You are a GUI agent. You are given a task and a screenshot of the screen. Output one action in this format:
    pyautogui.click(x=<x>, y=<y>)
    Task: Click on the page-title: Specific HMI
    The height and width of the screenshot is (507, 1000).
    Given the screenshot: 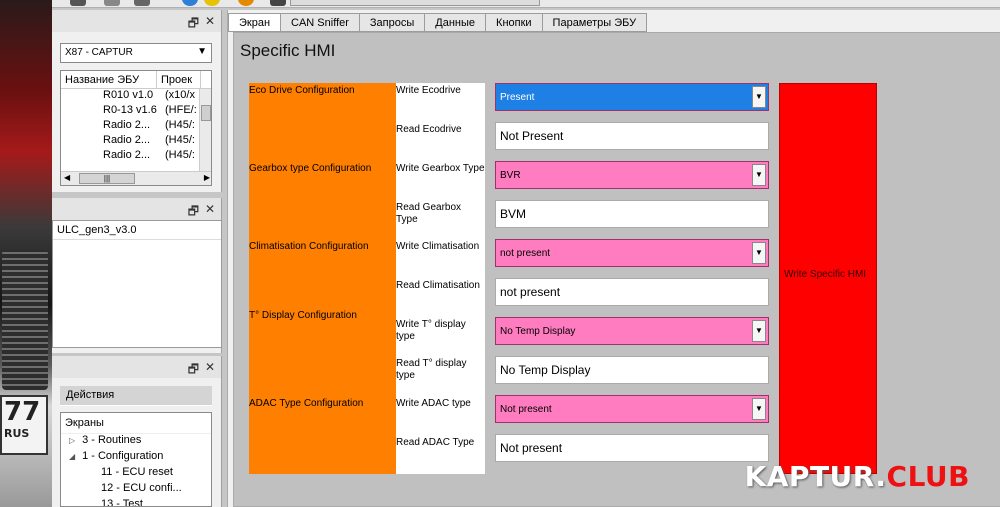 What is the action you would take?
    pyautogui.click(x=288, y=50)
    